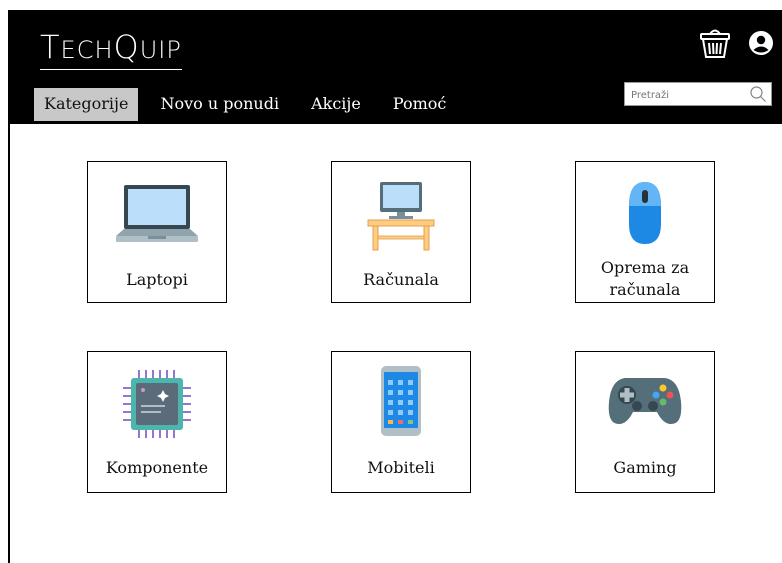  I want to click on category-label: Računala, so click(401, 279).